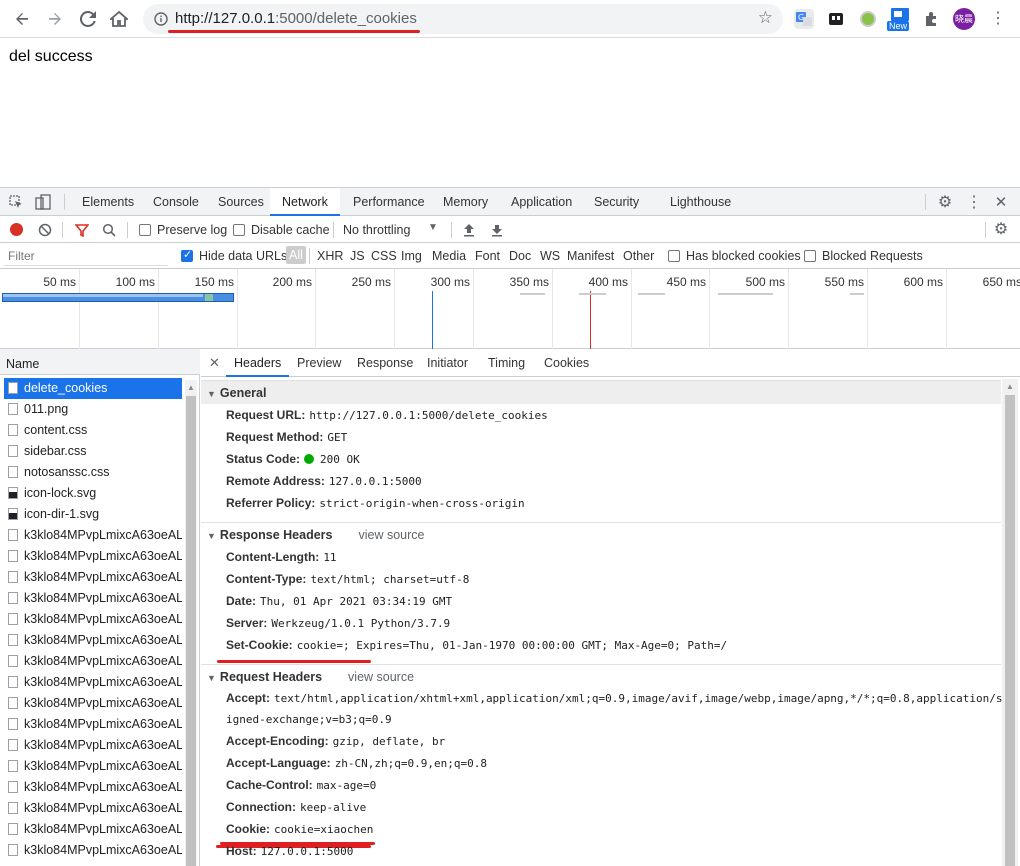 The height and width of the screenshot is (866, 1020). What do you see at coordinates (55, 19) in the screenshot?
I see `forward-icon` at bounding box center [55, 19].